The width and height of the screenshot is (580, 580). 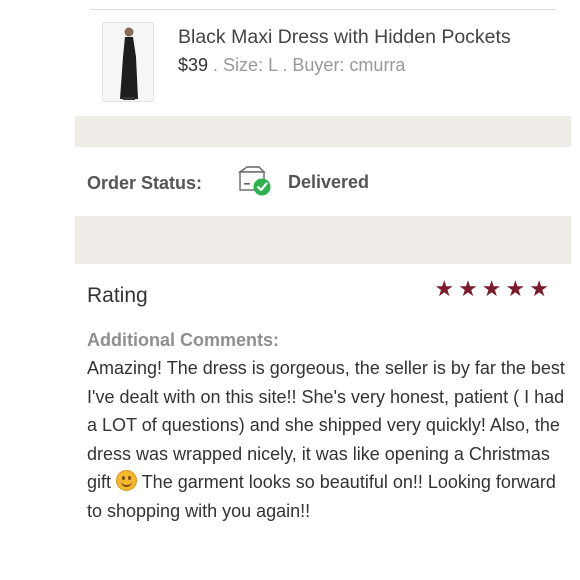 I want to click on star-rating: ★ ★ ★ ★ ★, so click(x=491, y=289).